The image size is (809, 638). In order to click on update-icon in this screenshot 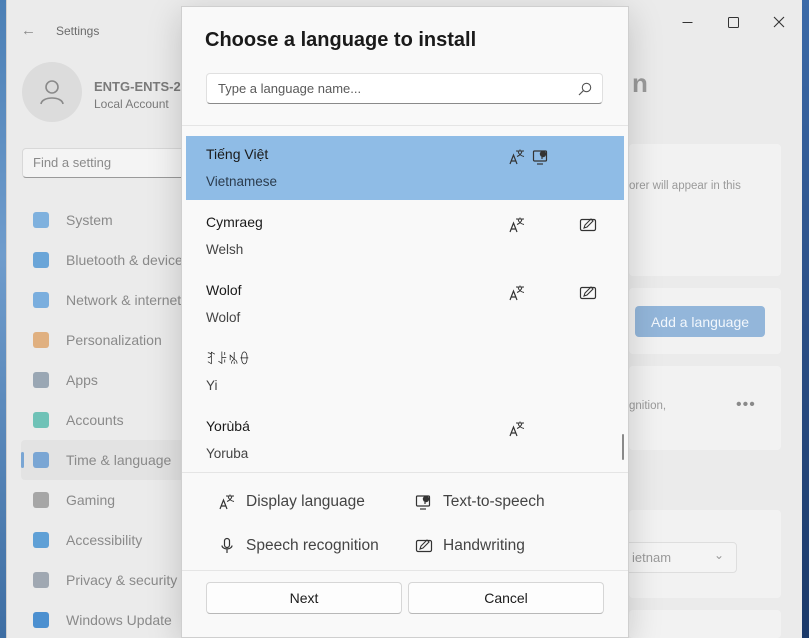, I will do `click(41, 620)`.